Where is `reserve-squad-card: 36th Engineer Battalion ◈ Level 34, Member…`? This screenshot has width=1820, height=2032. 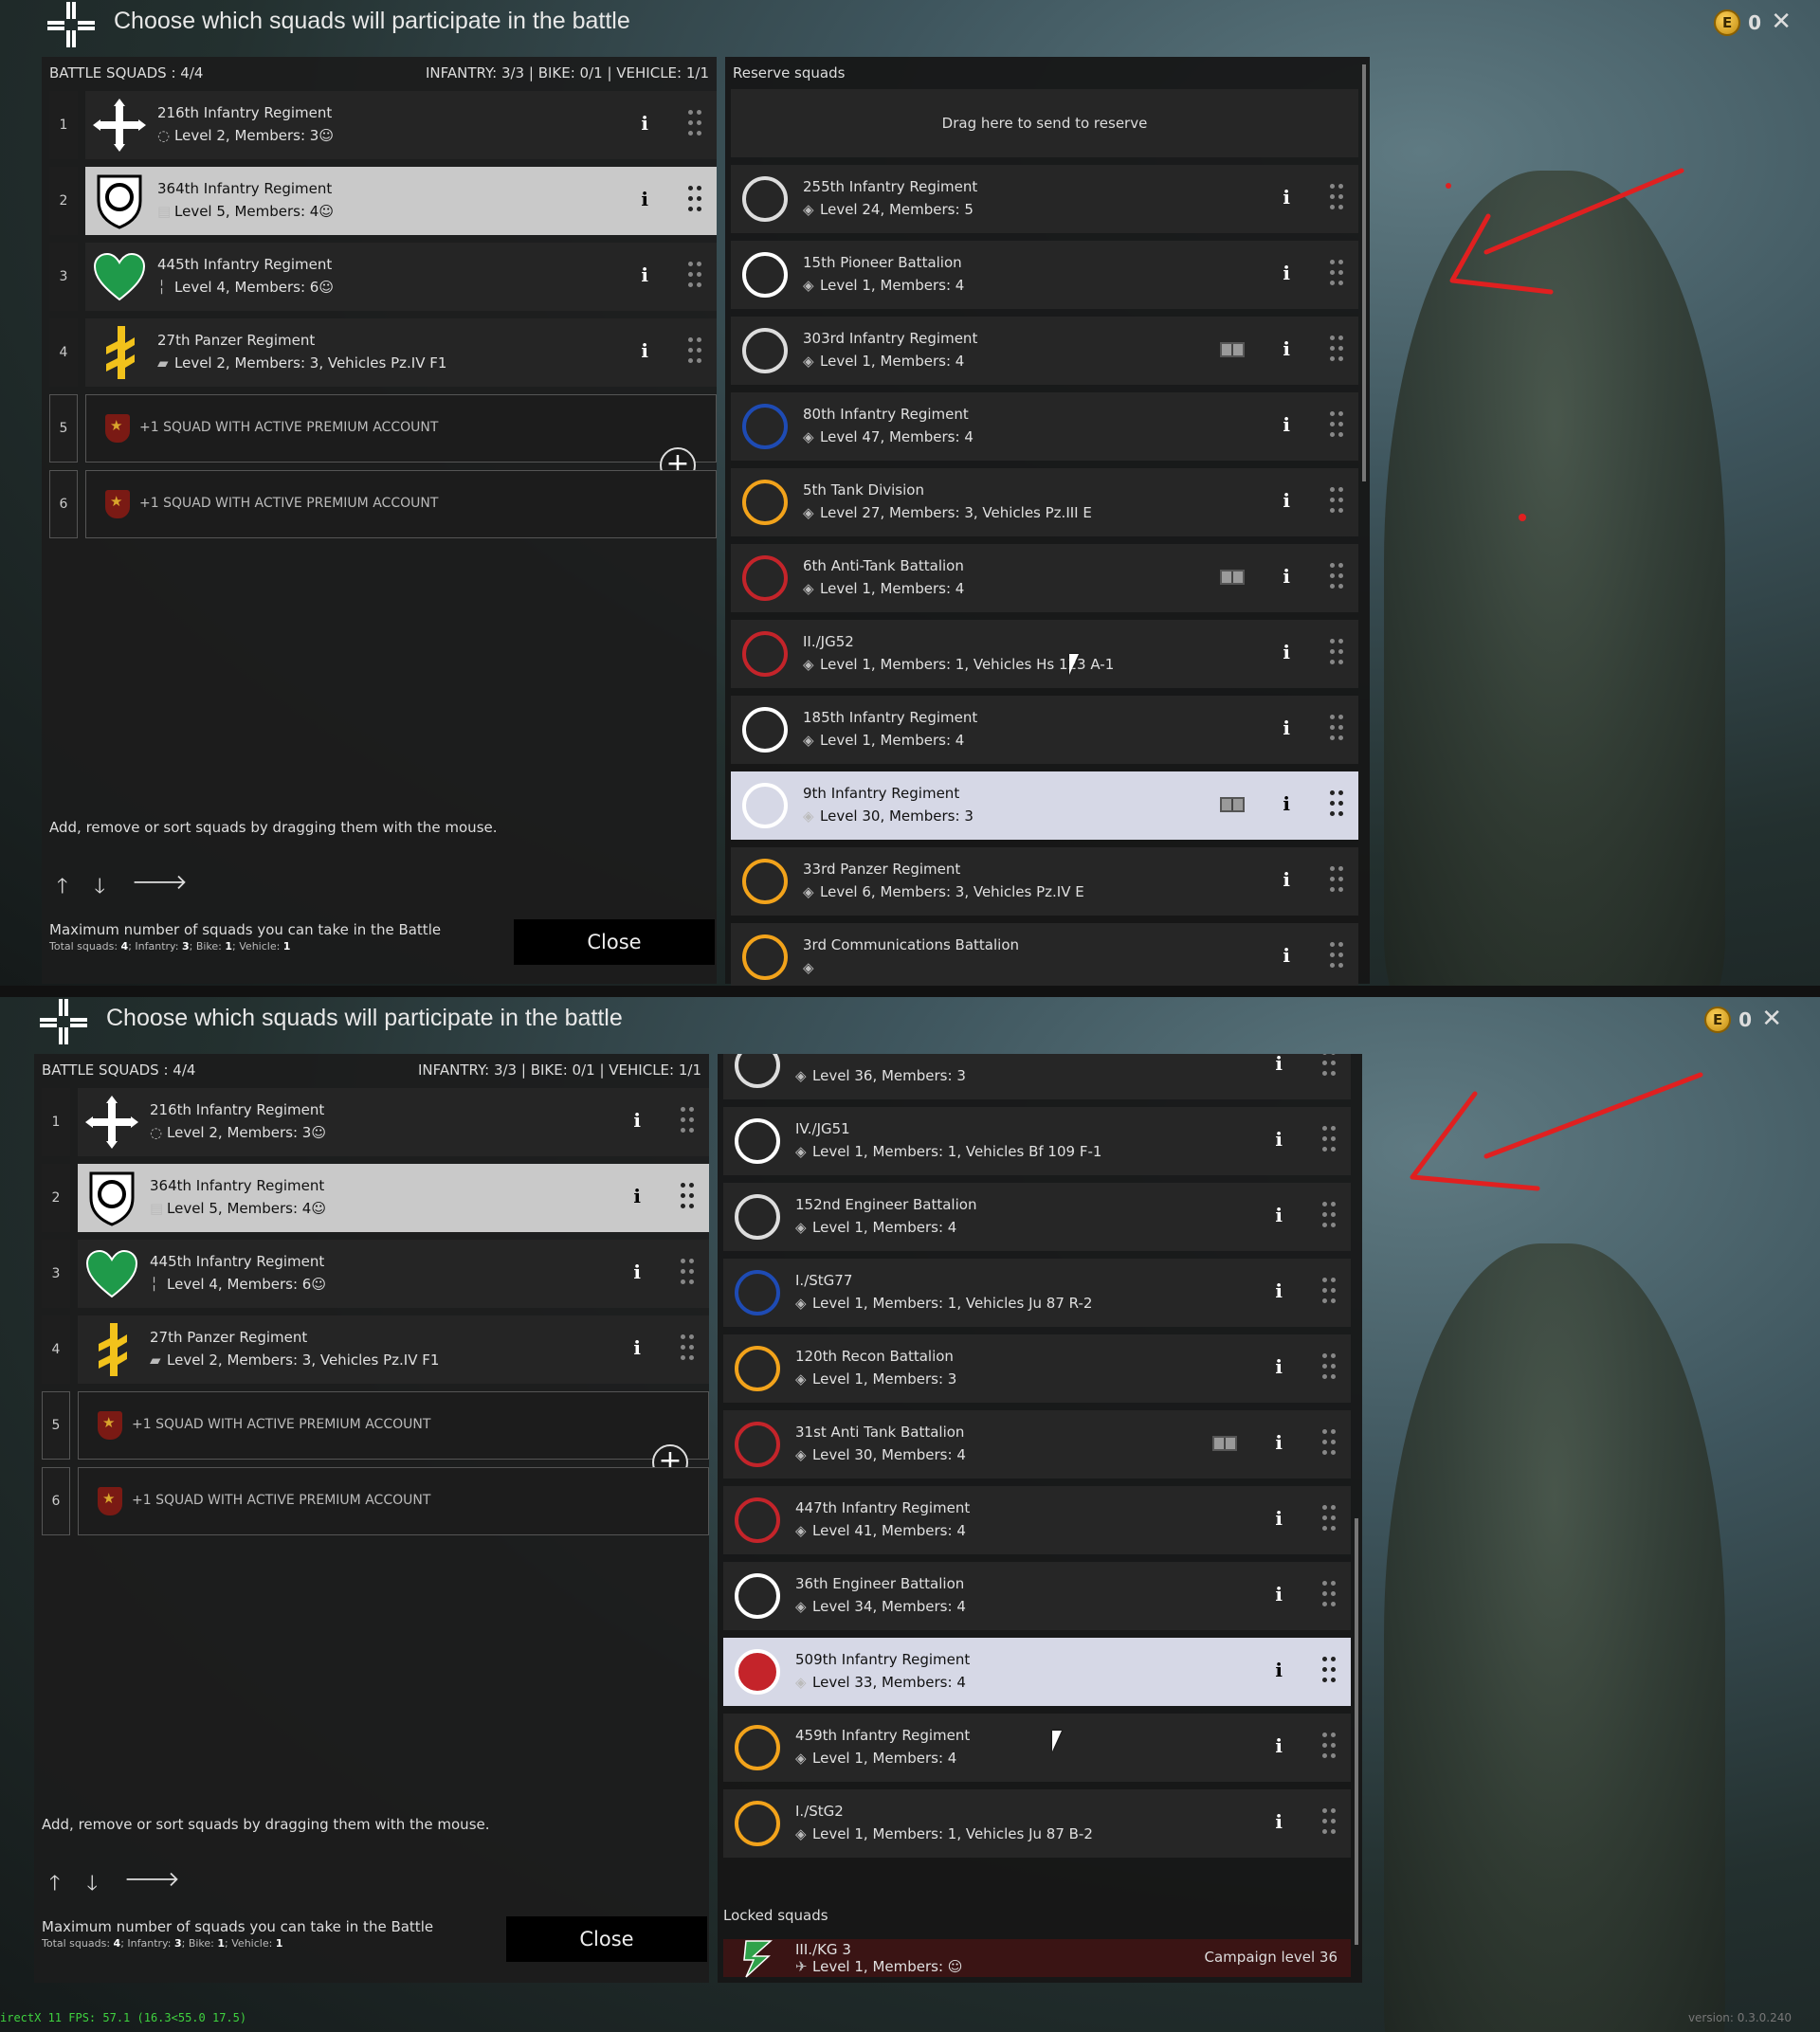
reserve-squad-card: 36th Engineer Battalion ◈ Level 34, Member… is located at coordinates (1037, 1596).